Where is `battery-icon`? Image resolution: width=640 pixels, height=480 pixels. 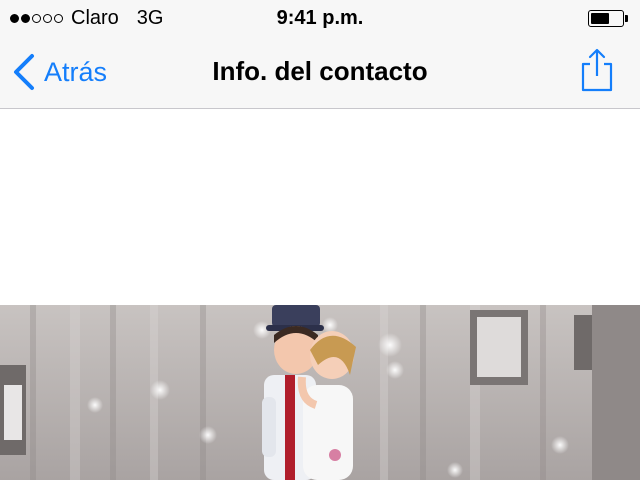 battery-icon is located at coordinates (608, 18).